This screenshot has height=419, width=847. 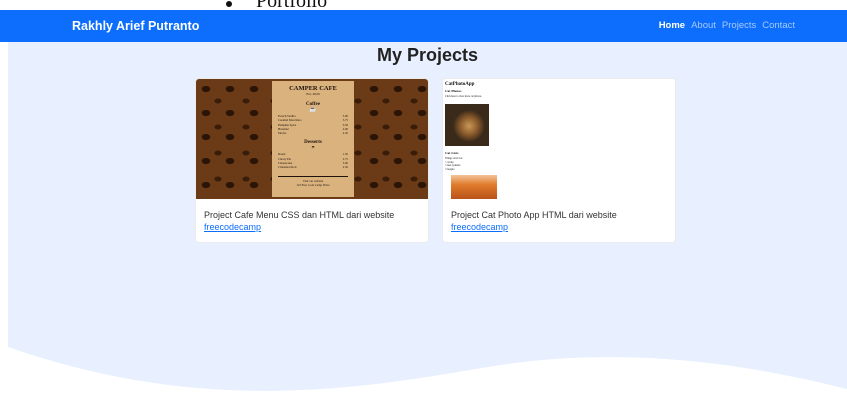 I want to click on menu-subtitle: Est. 2020, so click(x=313, y=94).